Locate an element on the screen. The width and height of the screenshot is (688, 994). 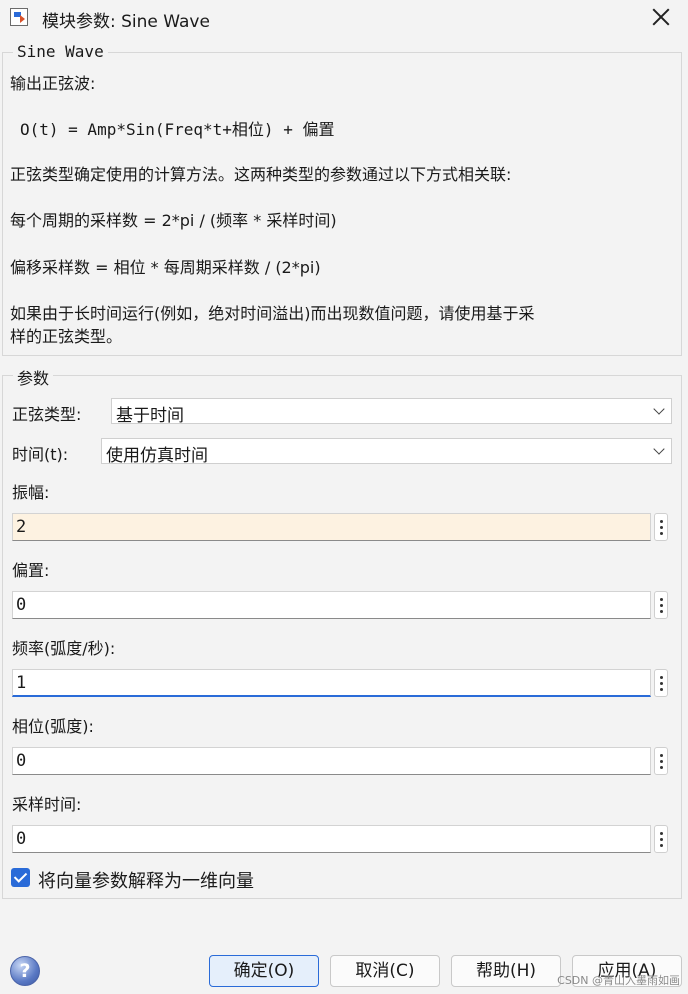
bias-input is located at coordinates (331, 605).